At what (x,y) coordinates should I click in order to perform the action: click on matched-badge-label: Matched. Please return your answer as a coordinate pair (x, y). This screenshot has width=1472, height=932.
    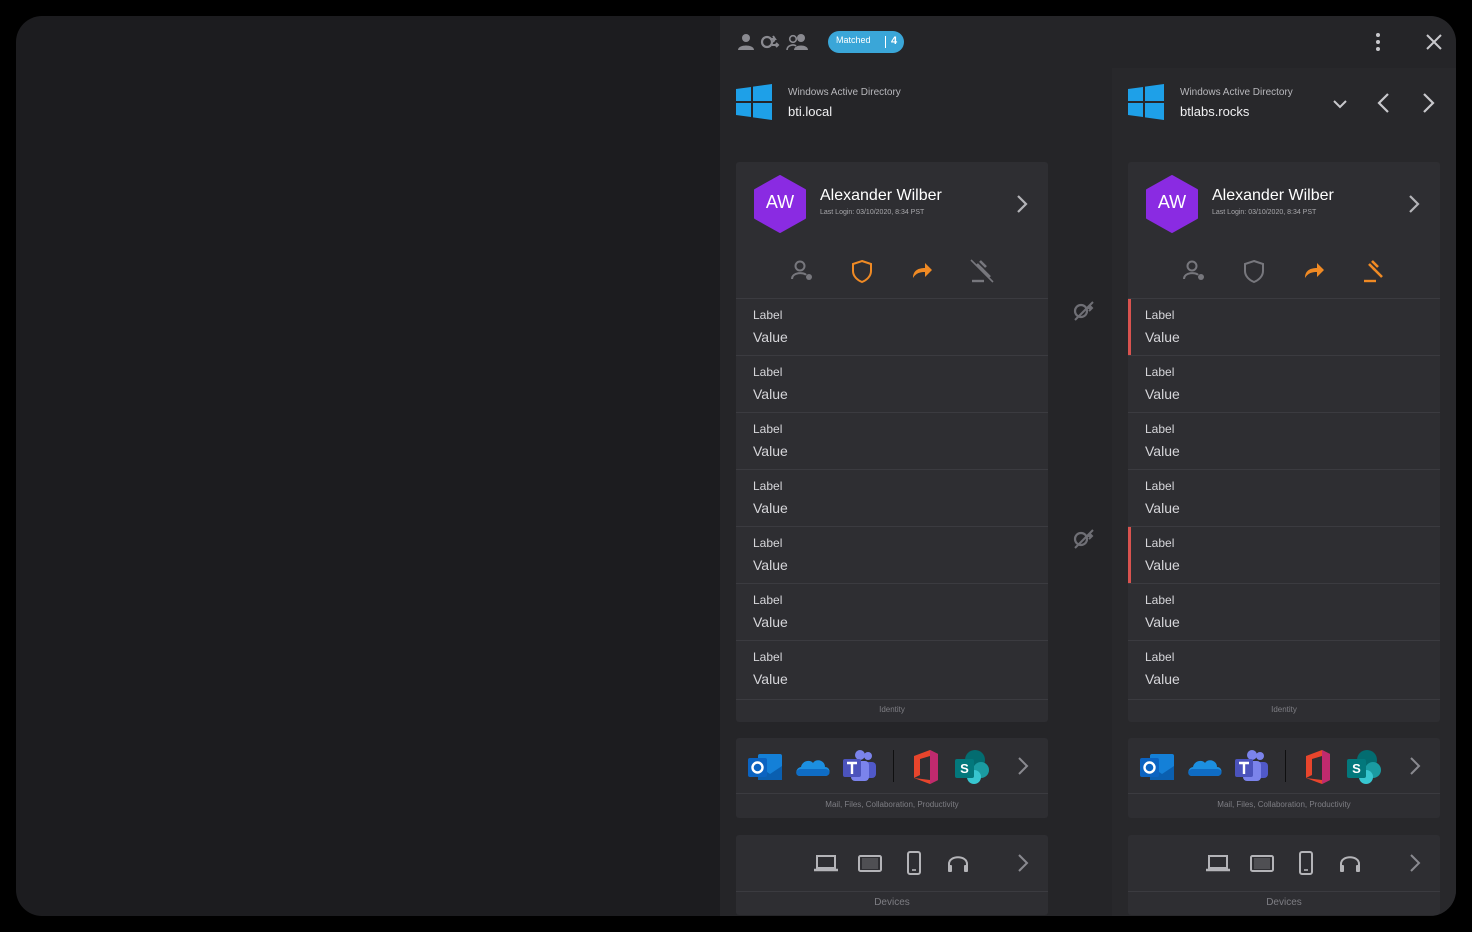
    Looking at the image, I should click on (853, 40).